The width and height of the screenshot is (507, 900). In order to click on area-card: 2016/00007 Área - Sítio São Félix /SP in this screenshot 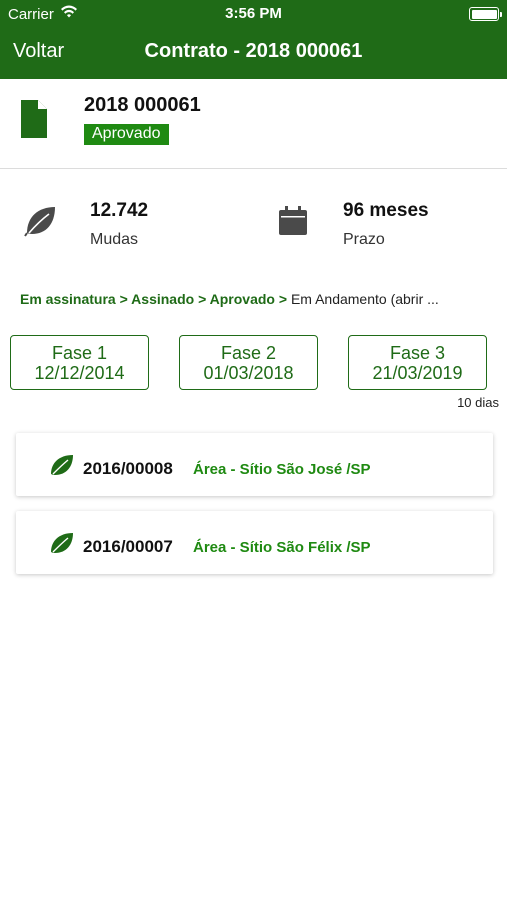, I will do `click(254, 542)`.